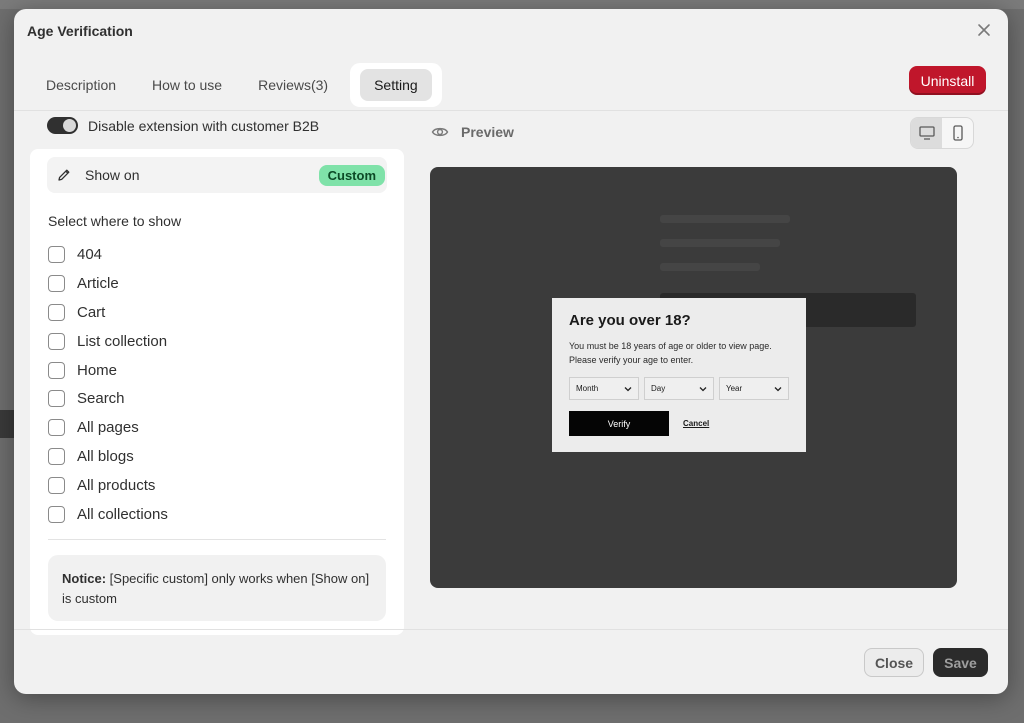  What do you see at coordinates (926, 133) in the screenshot?
I see `desktop-icon` at bounding box center [926, 133].